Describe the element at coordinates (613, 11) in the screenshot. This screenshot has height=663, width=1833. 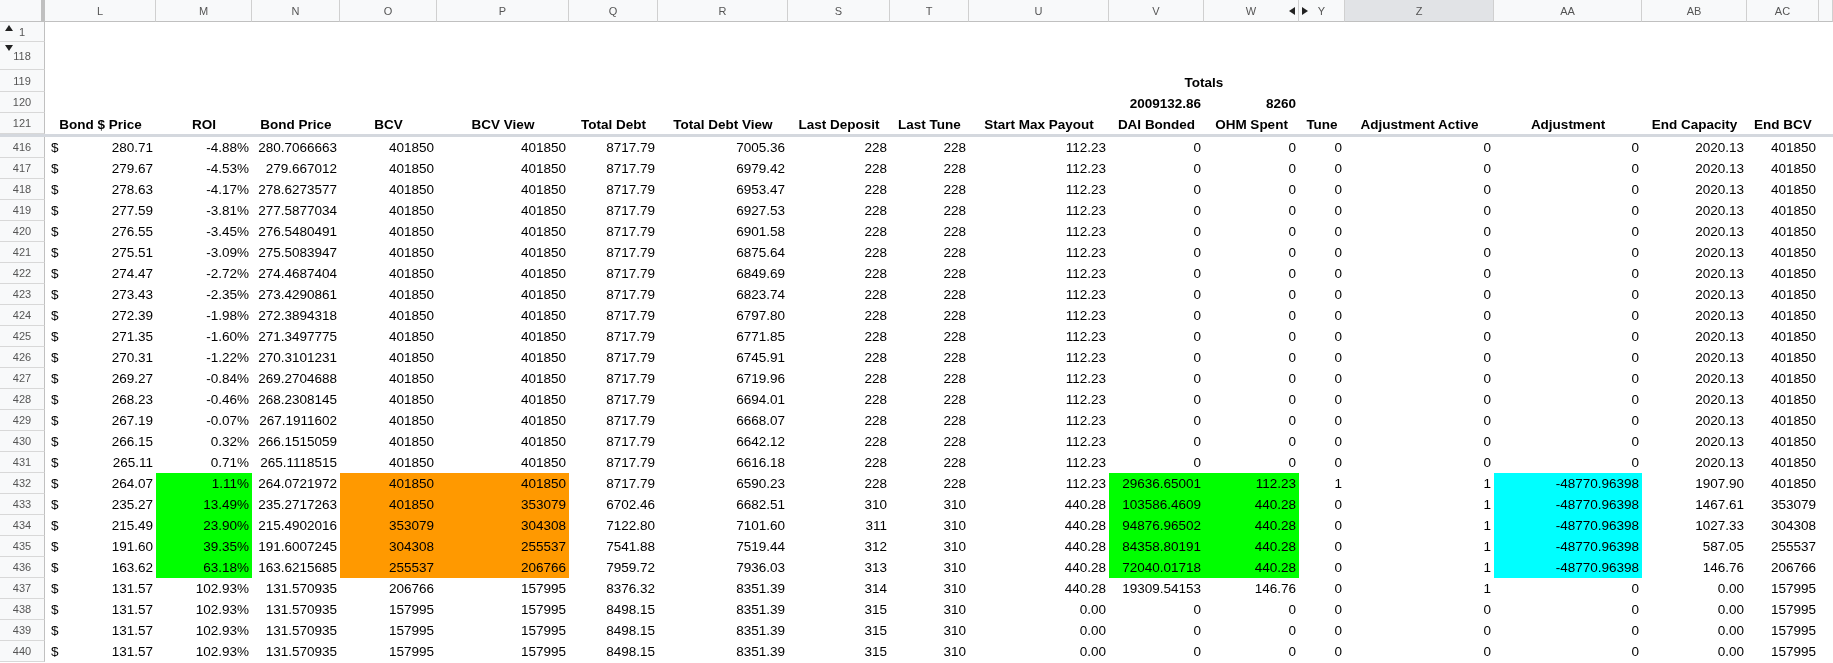
I see `column-header: Q` at that location.